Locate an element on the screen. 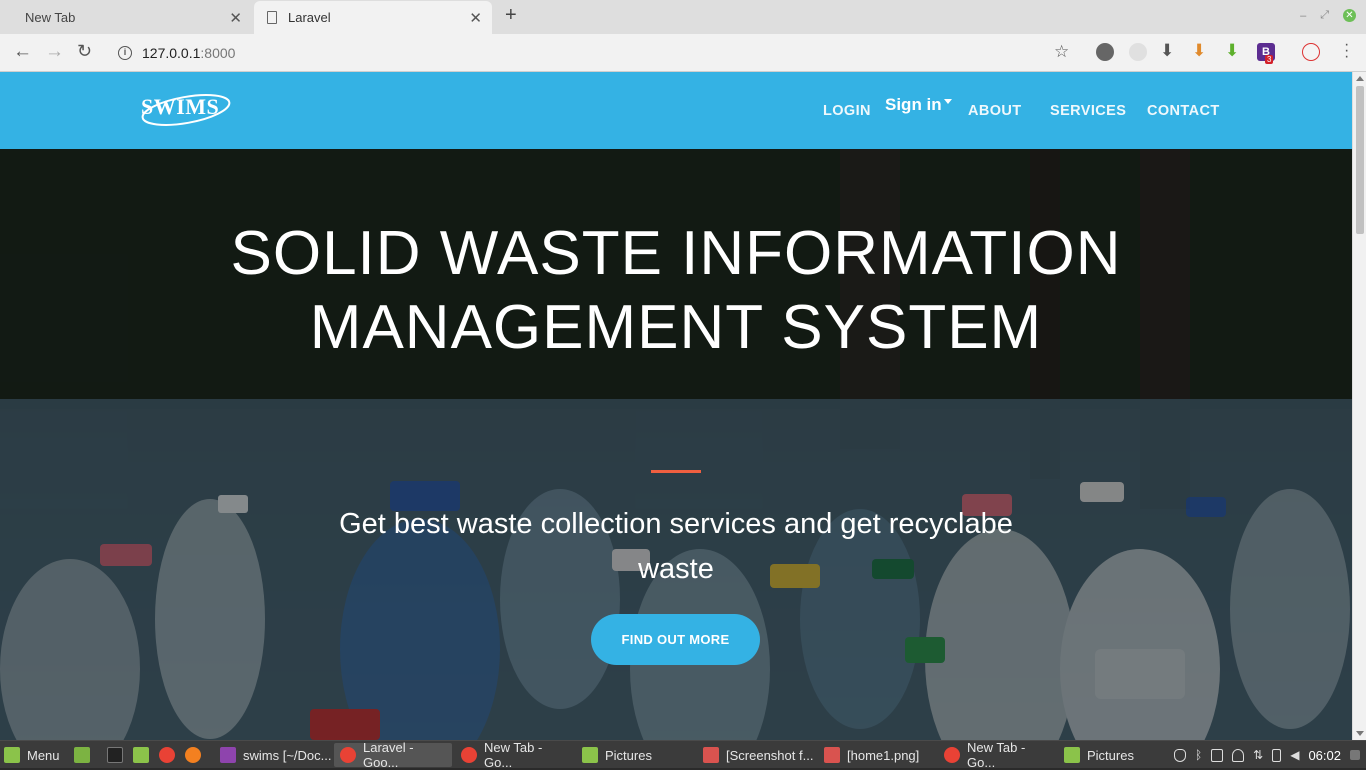  bluetooth-icon: ᛒ is located at coordinates (1198, 755).